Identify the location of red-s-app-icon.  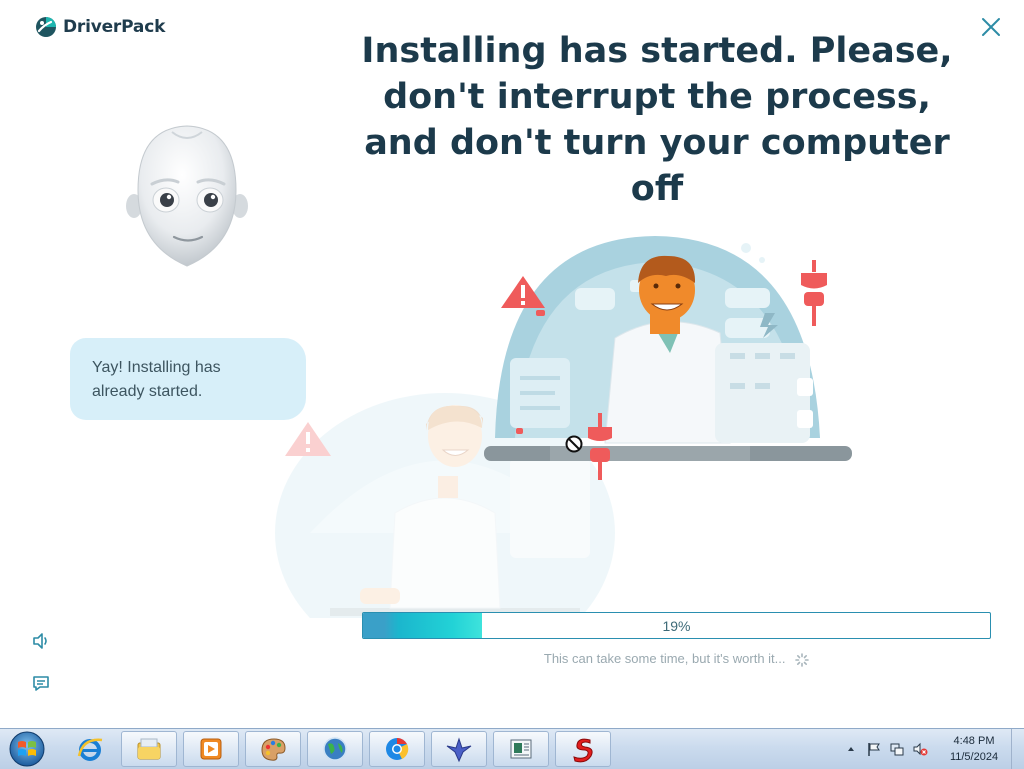
(583, 750).